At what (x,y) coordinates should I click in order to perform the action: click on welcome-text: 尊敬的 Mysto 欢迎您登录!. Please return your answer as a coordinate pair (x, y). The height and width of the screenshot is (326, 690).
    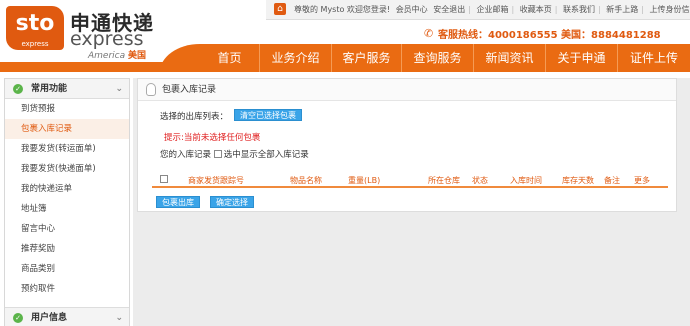
    Looking at the image, I should click on (342, 9).